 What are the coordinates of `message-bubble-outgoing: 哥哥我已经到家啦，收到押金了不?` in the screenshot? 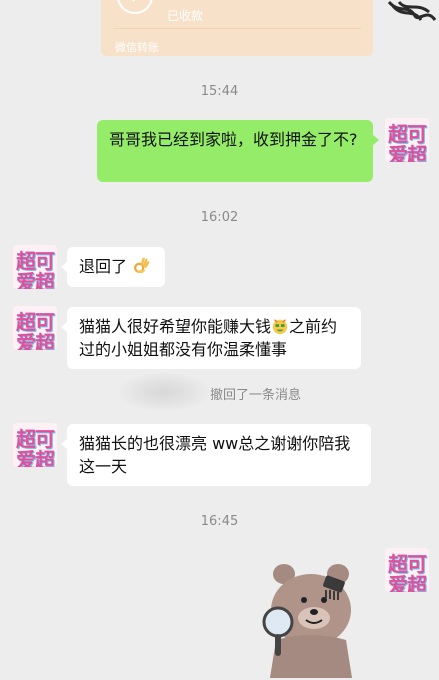 It's located at (238, 151).